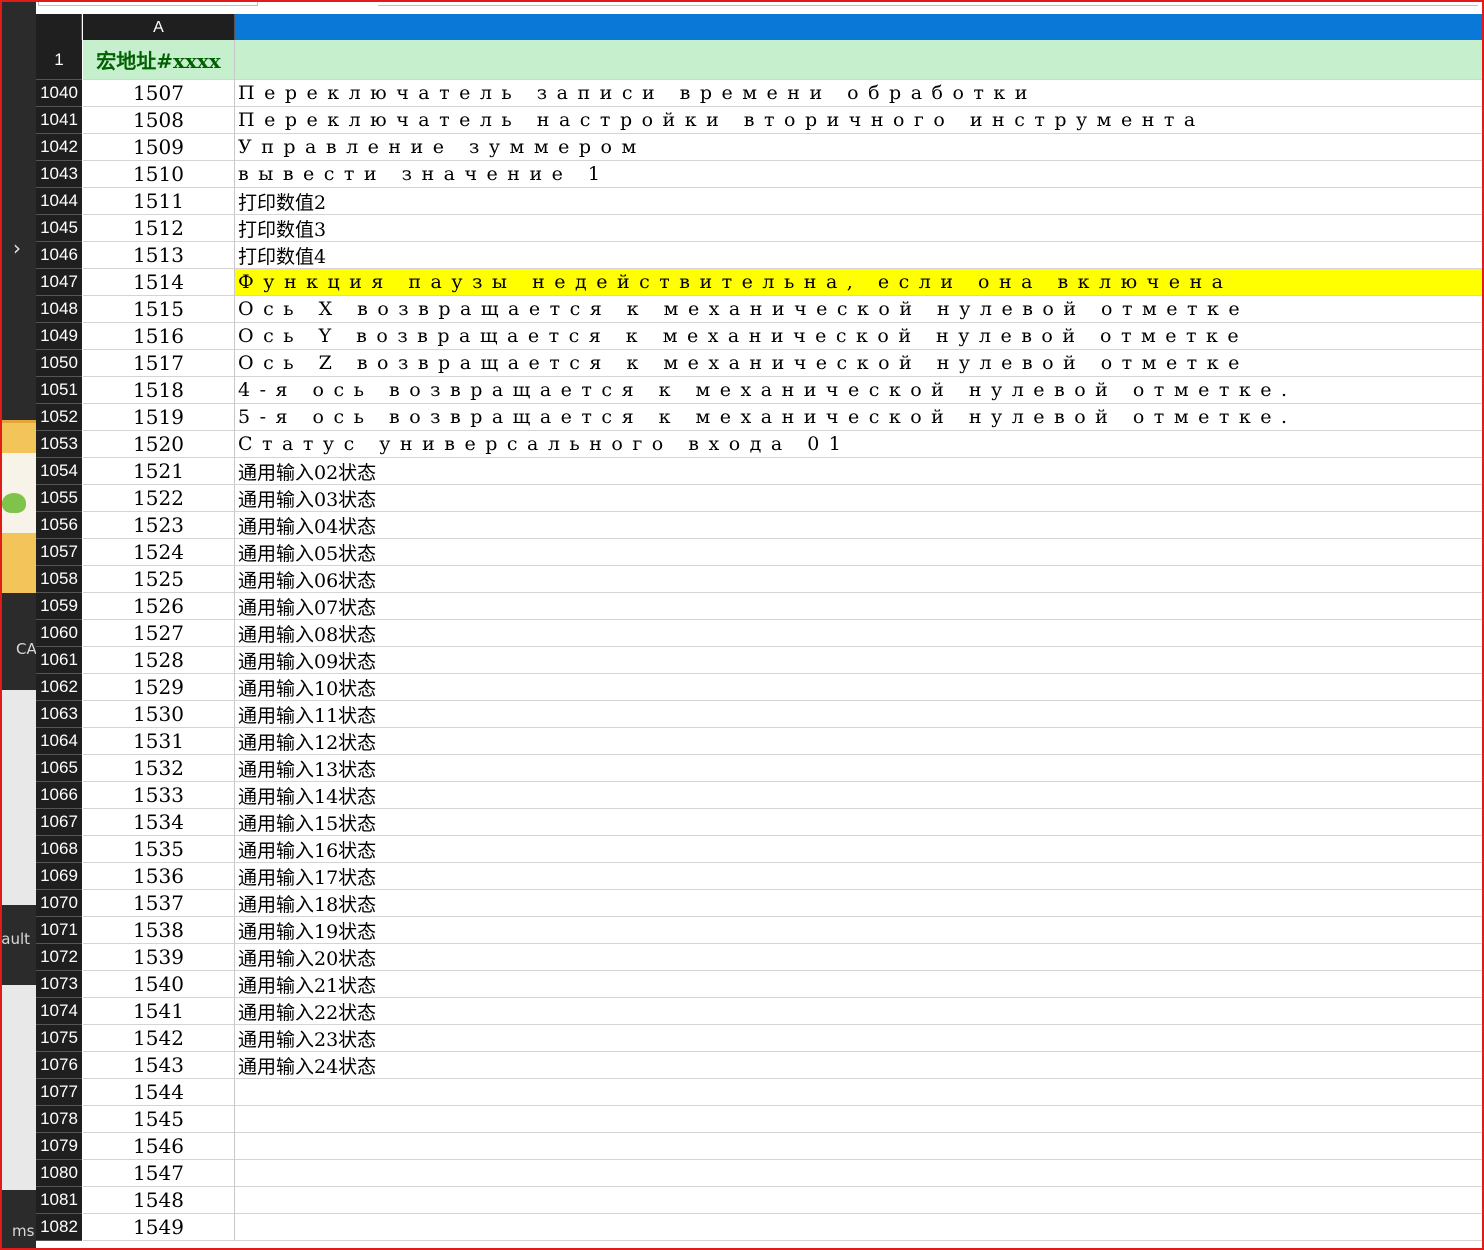 This screenshot has height=1250, width=1484. What do you see at coordinates (59, 120) in the screenshot?
I see `row-number: 1041` at bounding box center [59, 120].